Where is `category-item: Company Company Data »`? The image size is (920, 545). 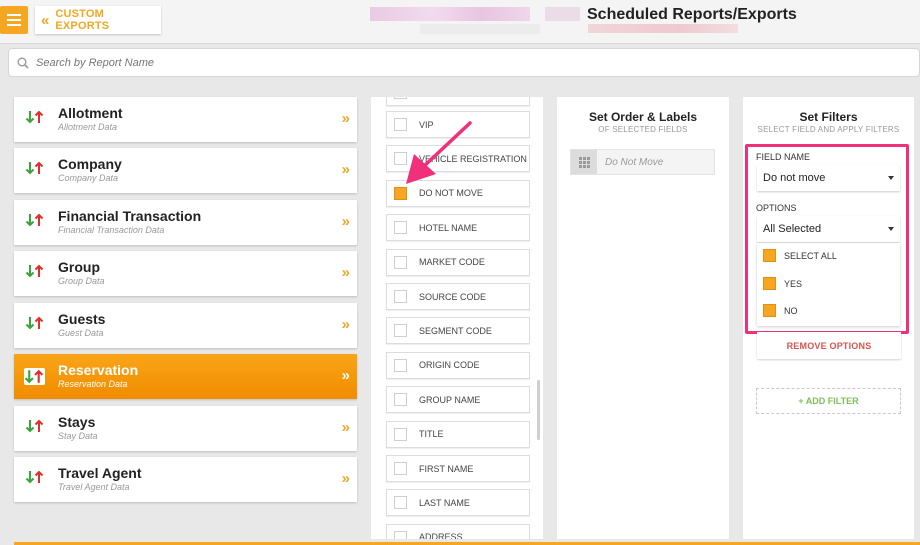 category-item: Company Company Data » is located at coordinates (185, 170).